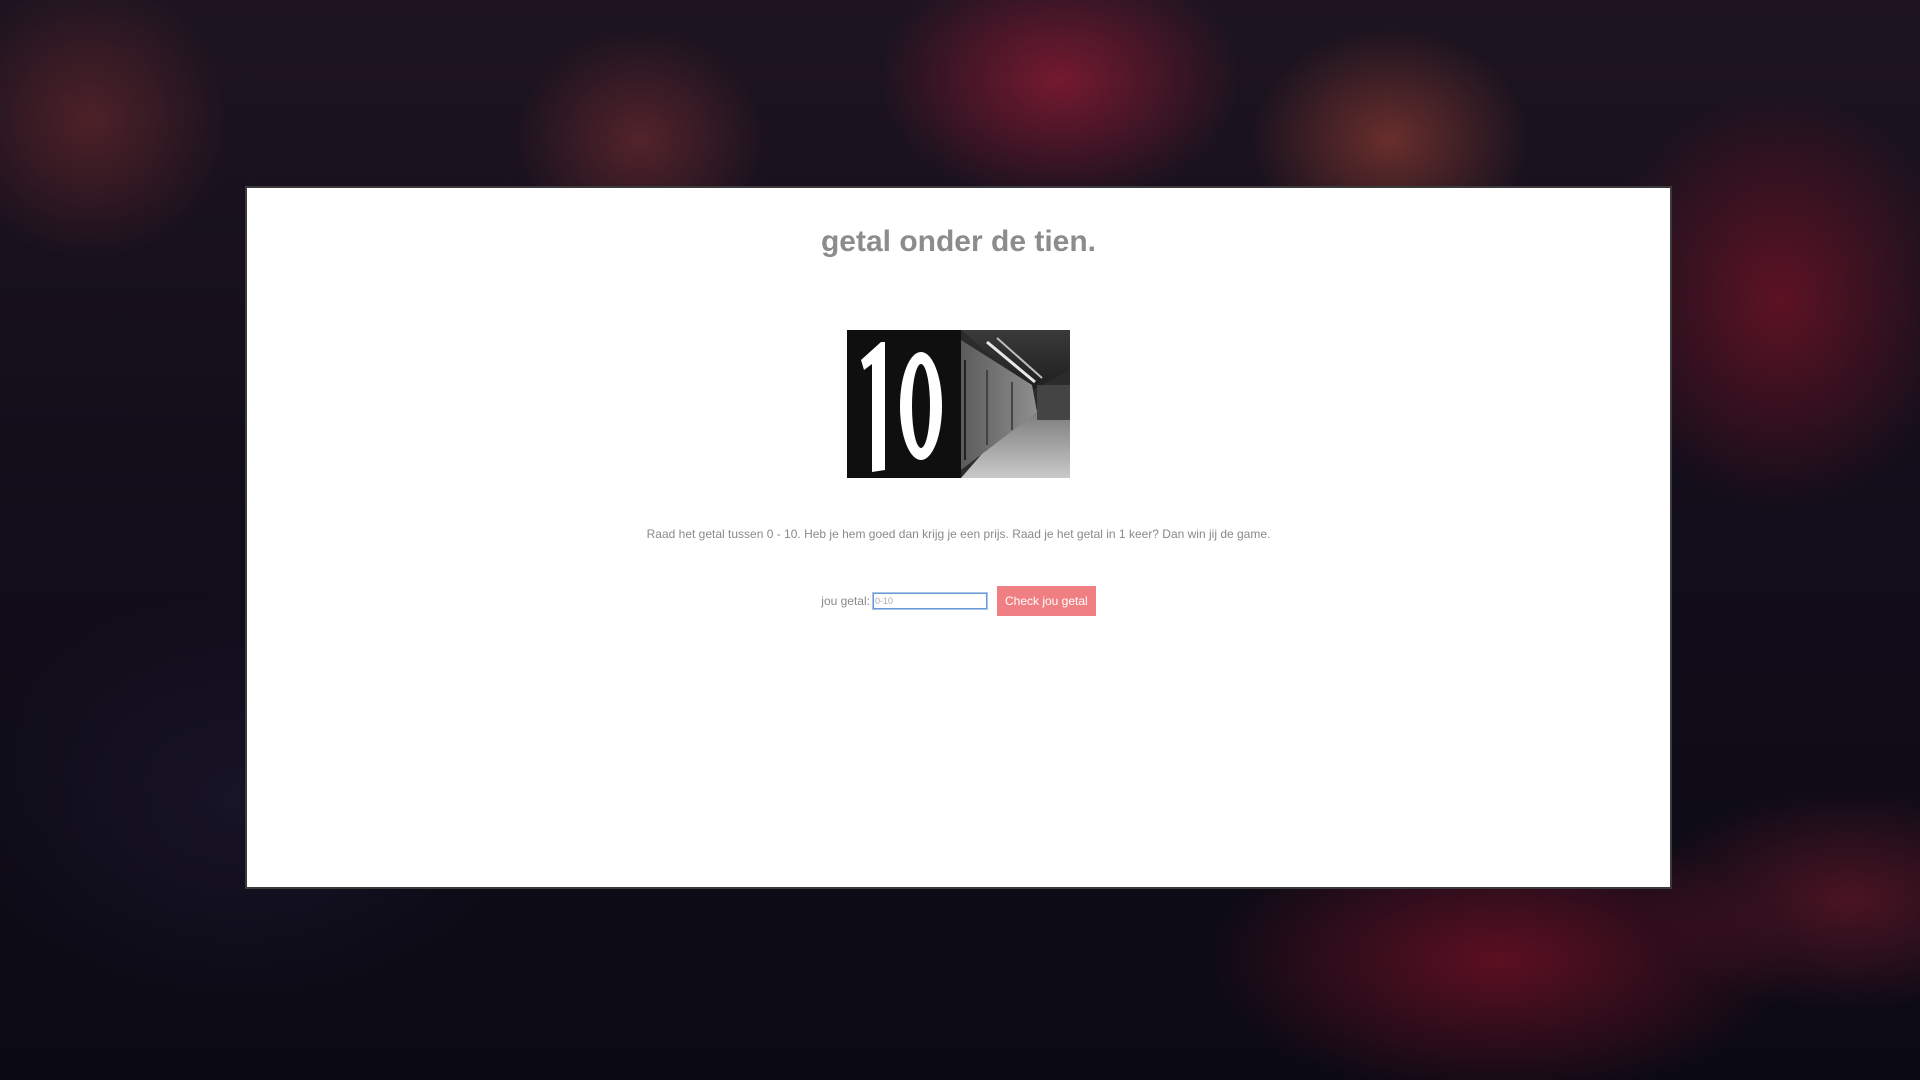 This screenshot has height=1080, width=1920. I want to click on number-ten-image, so click(958, 404).